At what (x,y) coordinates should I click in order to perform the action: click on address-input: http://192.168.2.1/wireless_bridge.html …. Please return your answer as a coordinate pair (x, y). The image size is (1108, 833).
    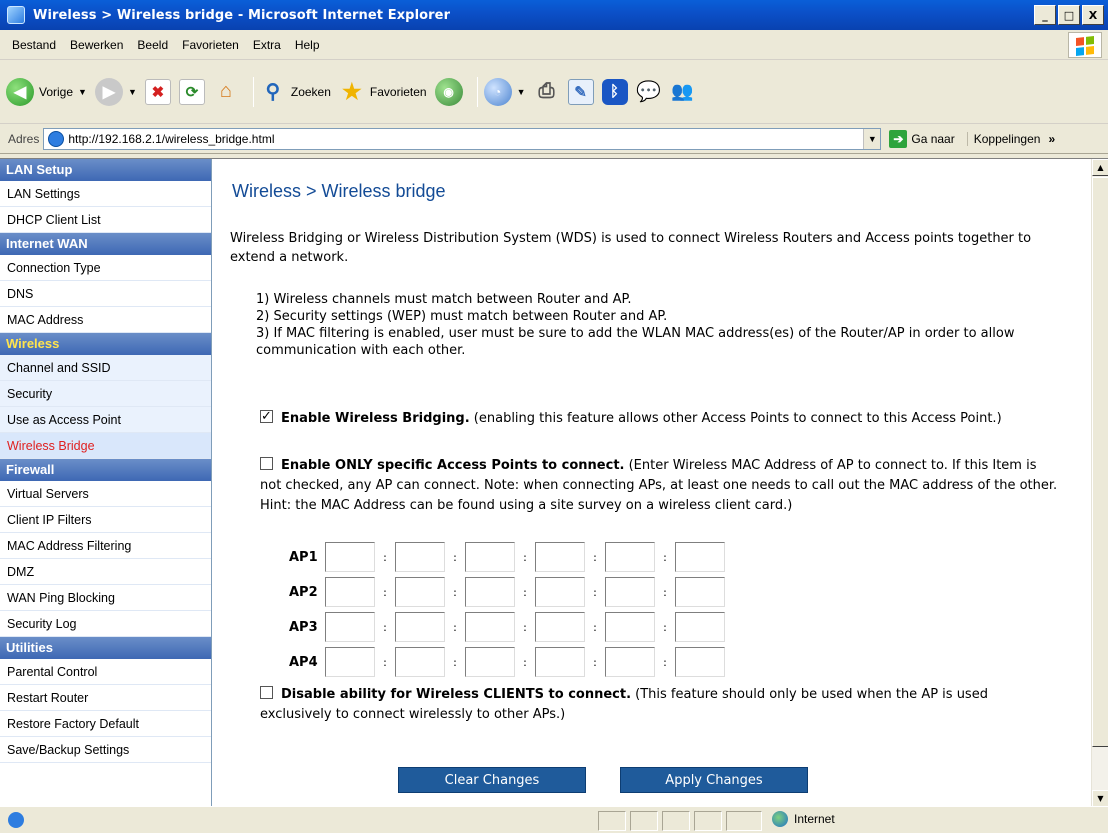
    Looking at the image, I should click on (462, 138).